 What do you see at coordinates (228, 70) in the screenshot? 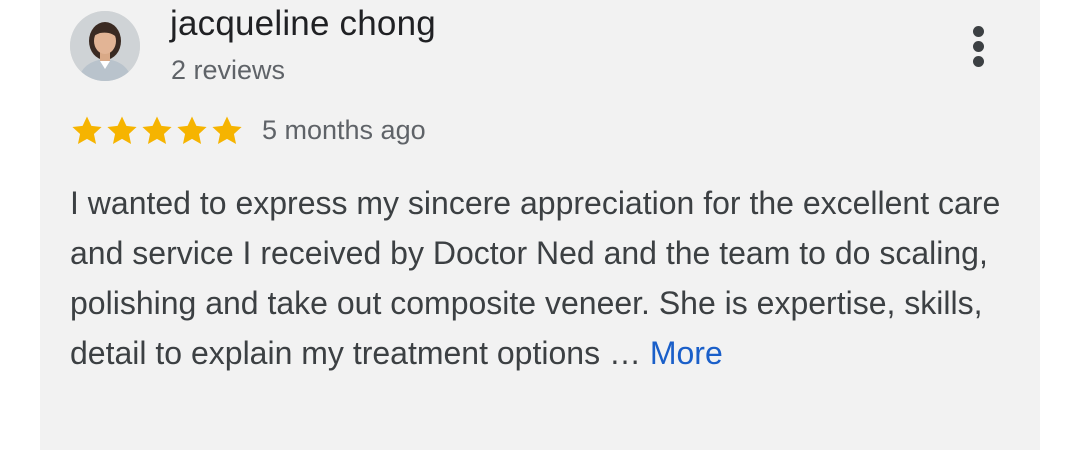
I see `review-count: 2 reviews` at bounding box center [228, 70].